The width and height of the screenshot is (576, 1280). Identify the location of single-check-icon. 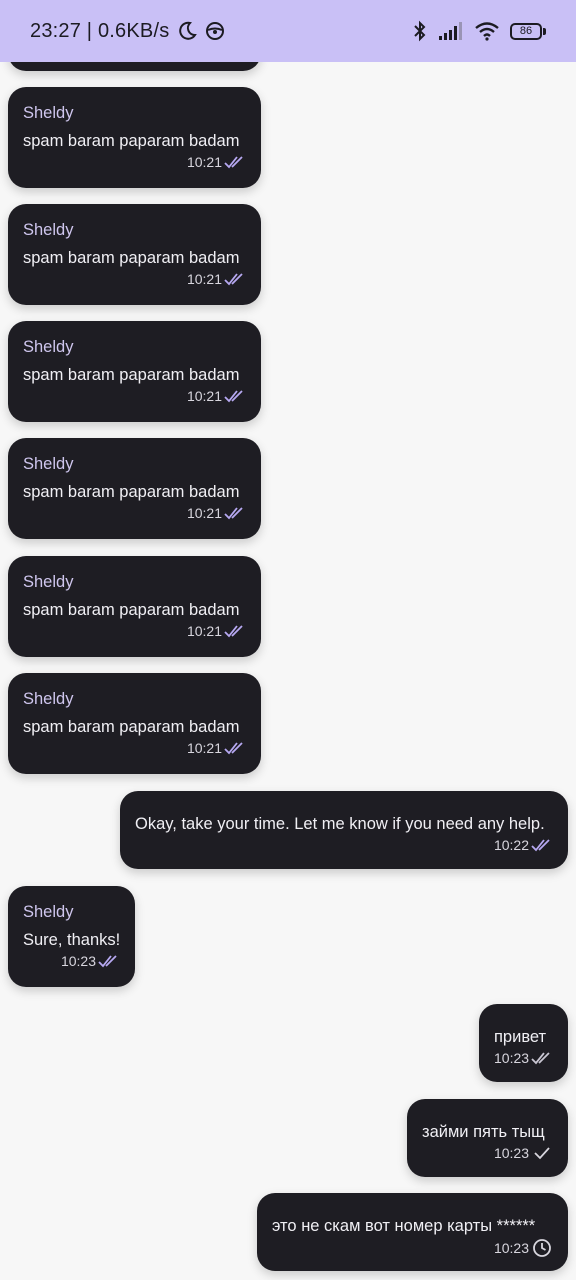
(542, 1153).